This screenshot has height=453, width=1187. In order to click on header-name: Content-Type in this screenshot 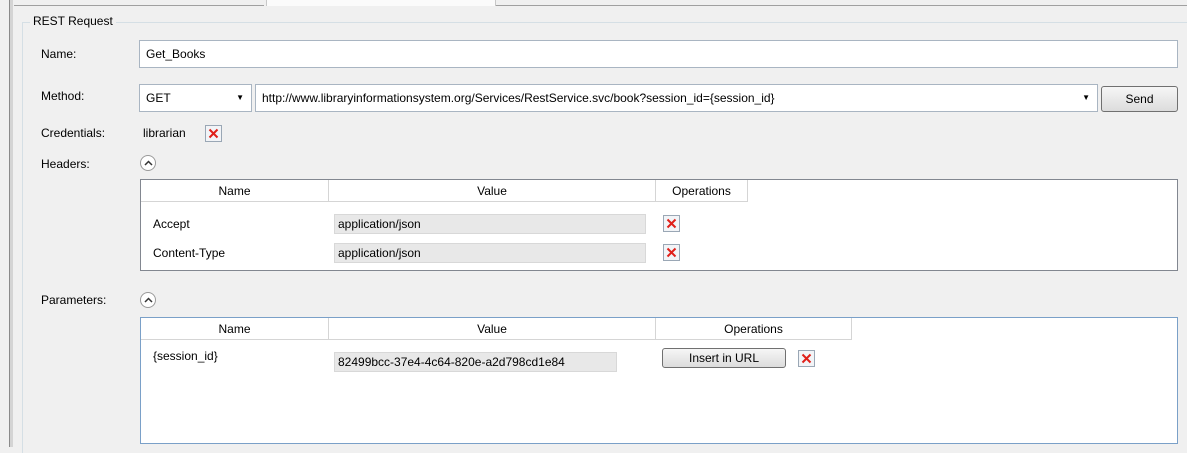, I will do `click(189, 253)`.